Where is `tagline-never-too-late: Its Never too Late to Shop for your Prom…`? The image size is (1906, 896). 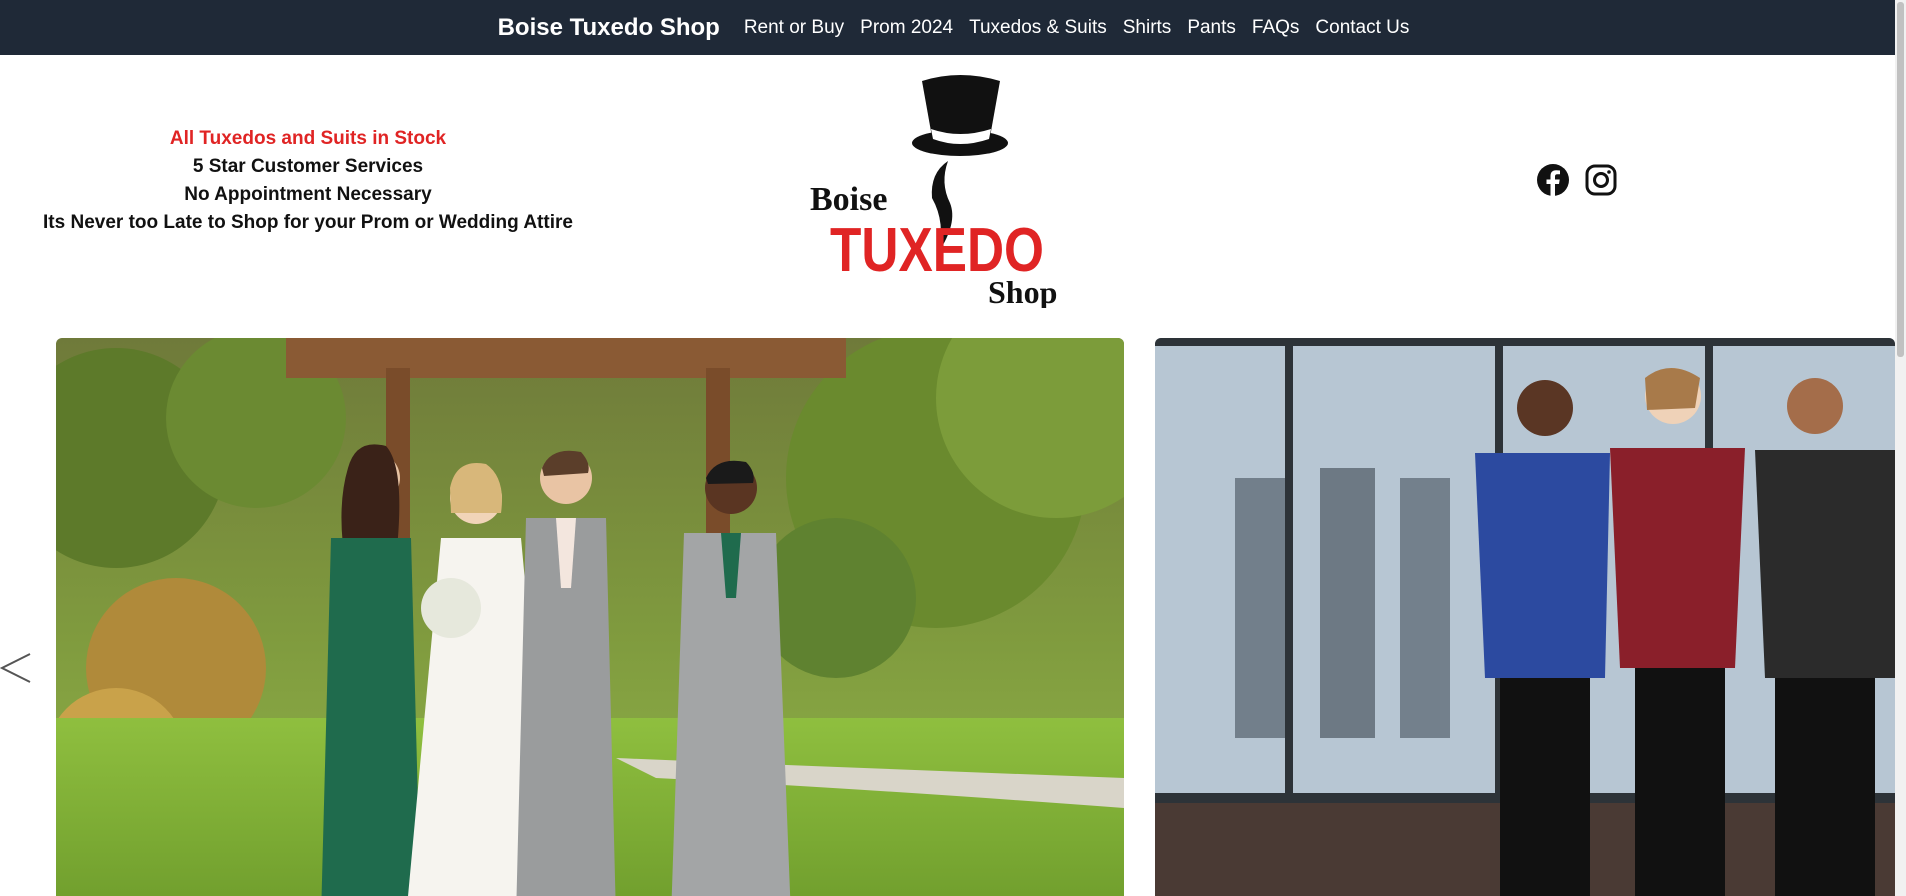
tagline-never-too-late: Its Never too Late to Shop for your Prom… is located at coordinates (308, 222).